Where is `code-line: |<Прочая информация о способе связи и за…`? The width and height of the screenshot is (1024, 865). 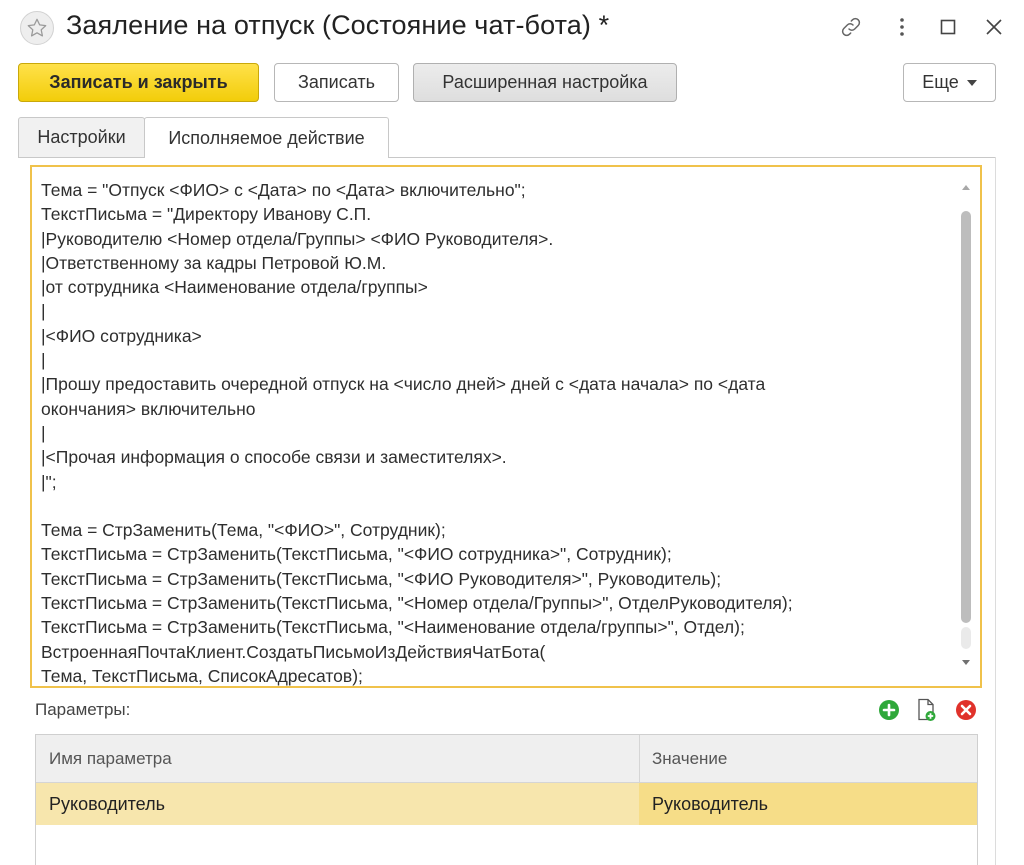
code-line: |<Прочая информация о способе связи и за… is located at coordinates (274, 457).